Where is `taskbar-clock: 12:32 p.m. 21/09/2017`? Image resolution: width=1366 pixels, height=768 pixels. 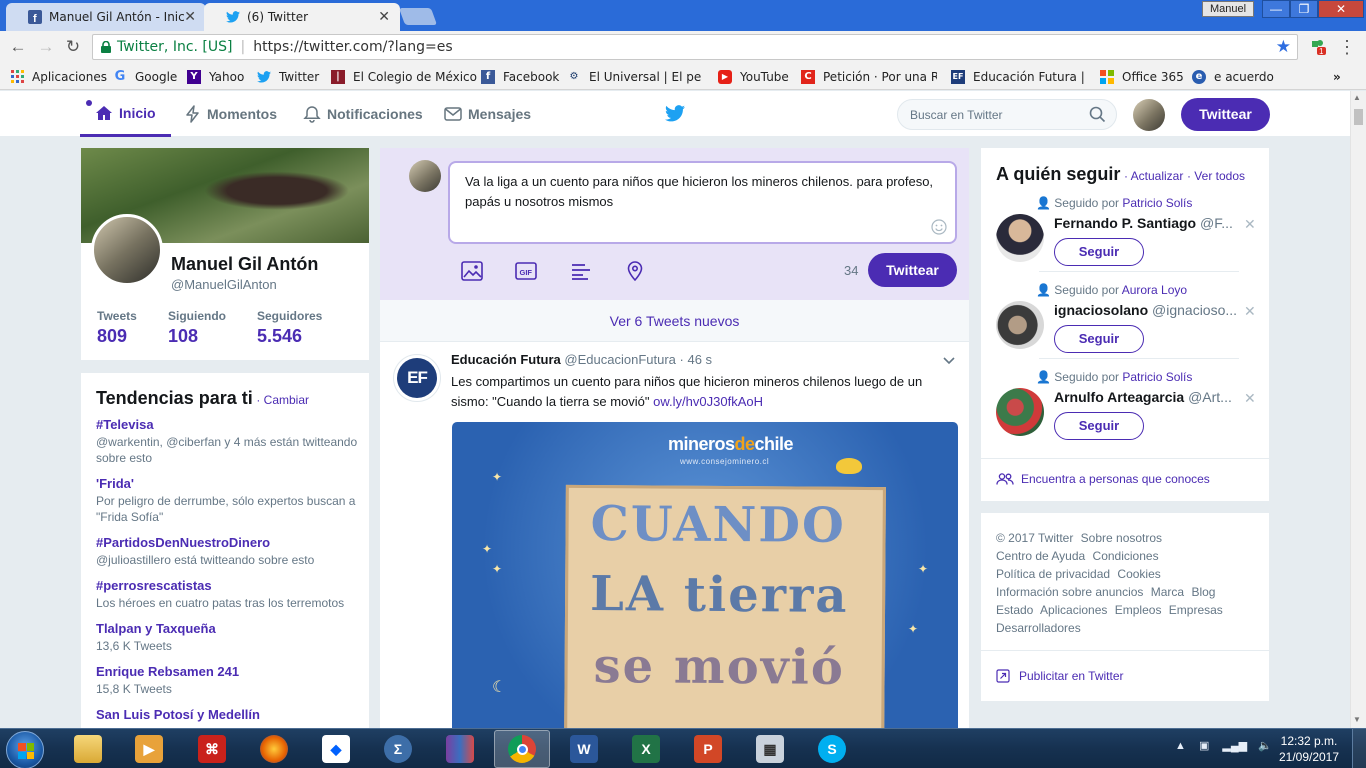
taskbar-clock: 12:32 p.m. 21/09/2017 is located at coordinates (1309, 749).